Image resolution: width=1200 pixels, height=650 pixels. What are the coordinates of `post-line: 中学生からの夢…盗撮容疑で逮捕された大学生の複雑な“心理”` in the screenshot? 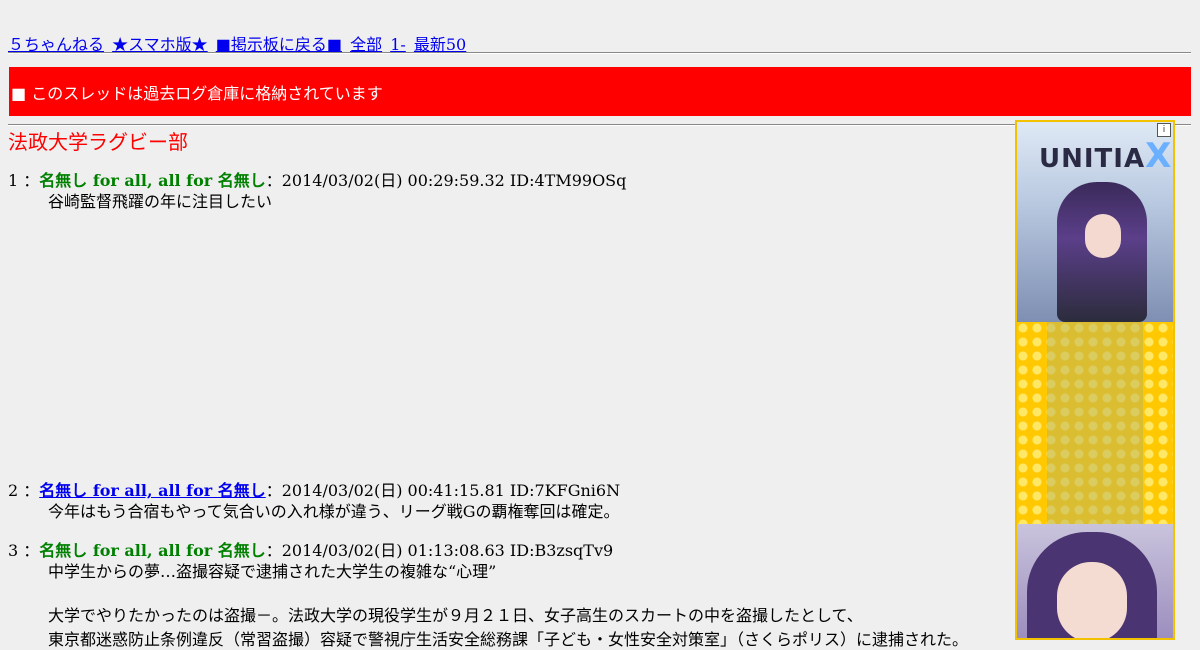 It's located at (272, 571).